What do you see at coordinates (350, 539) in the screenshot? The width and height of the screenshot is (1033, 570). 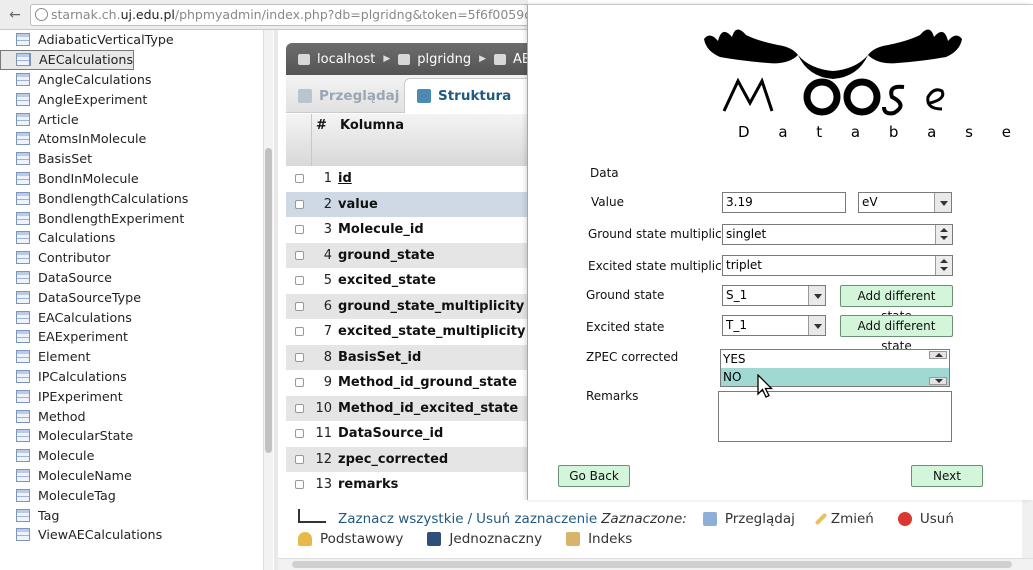 I see `primary-action: Podstawowy` at bounding box center [350, 539].